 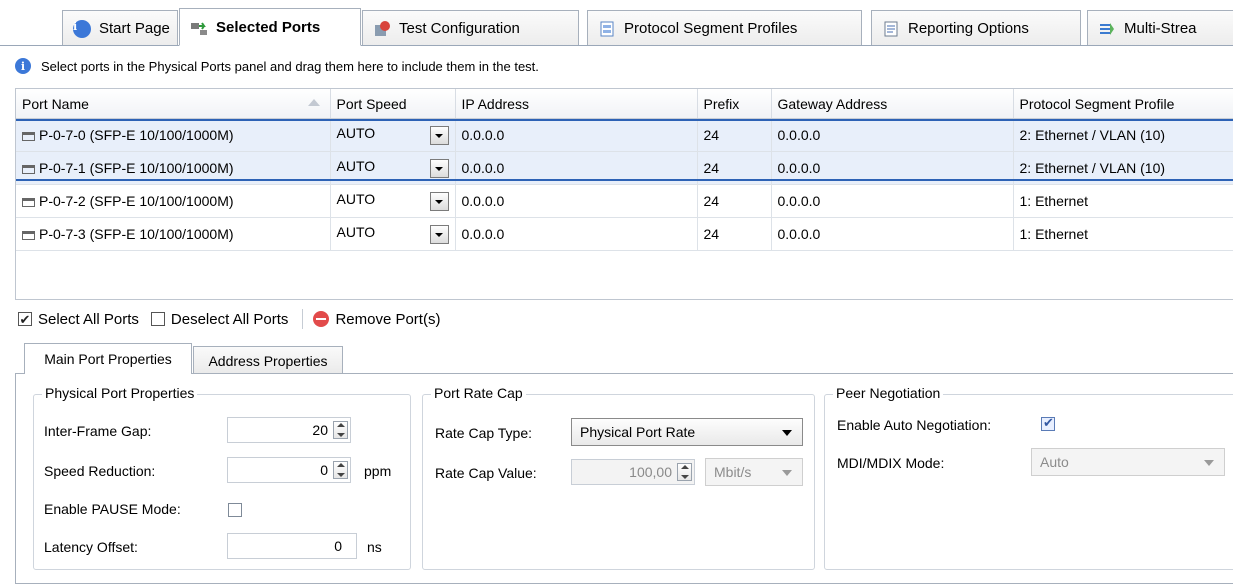 I want to click on auto-negotiation-label: Enable Auto Negotiation:, so click(x=914, y=425).